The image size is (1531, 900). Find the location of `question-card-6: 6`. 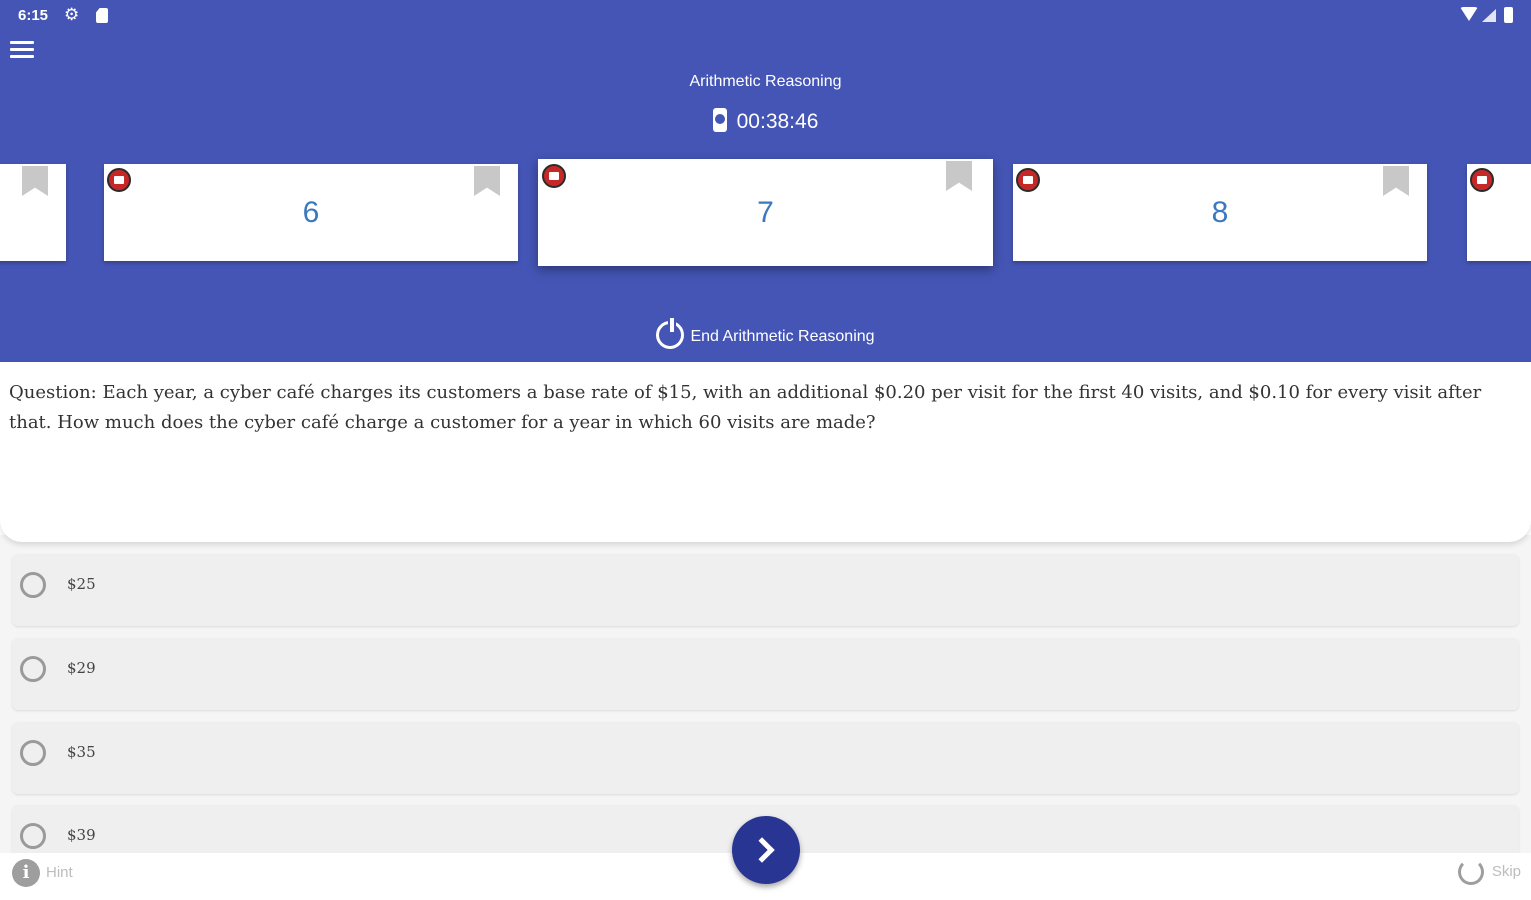

question-card-6: 6 is located at coordinates (311, 212).